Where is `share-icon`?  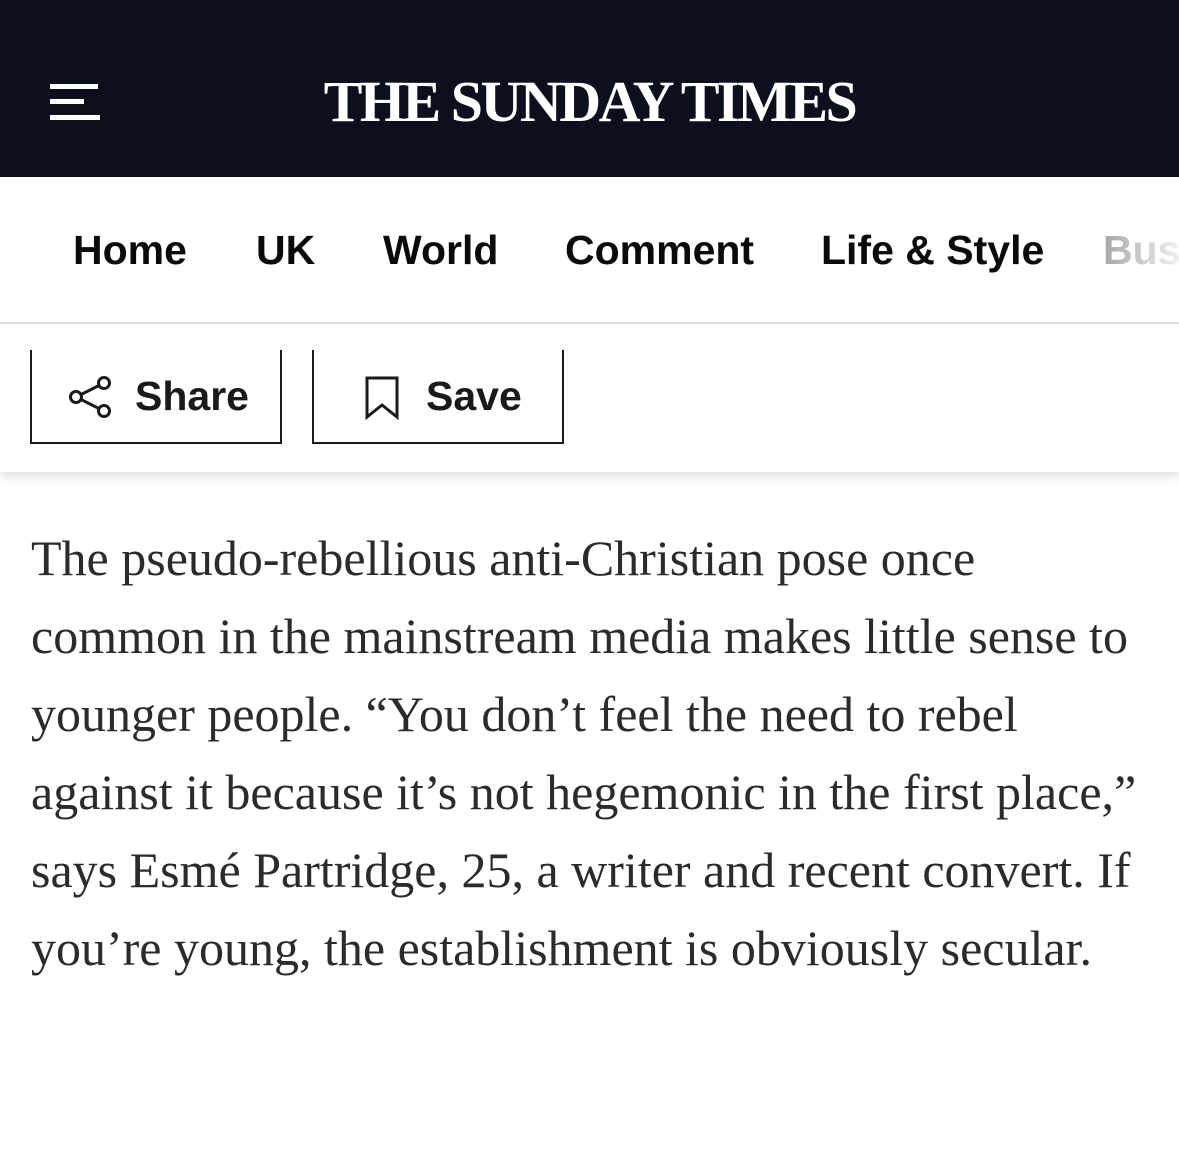
share-icon is located at coordinates (91, 399).